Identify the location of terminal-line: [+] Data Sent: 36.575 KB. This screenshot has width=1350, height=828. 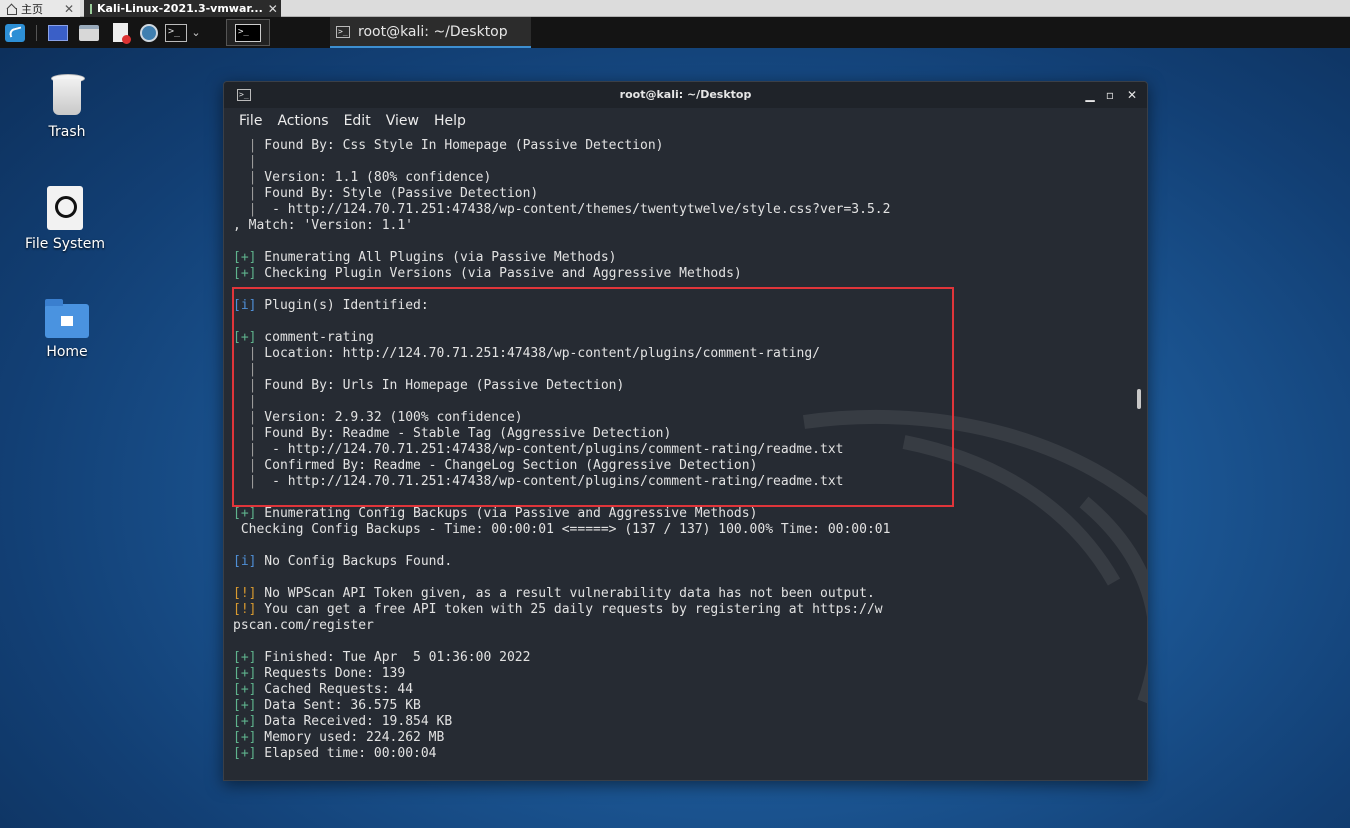
(683, 706).